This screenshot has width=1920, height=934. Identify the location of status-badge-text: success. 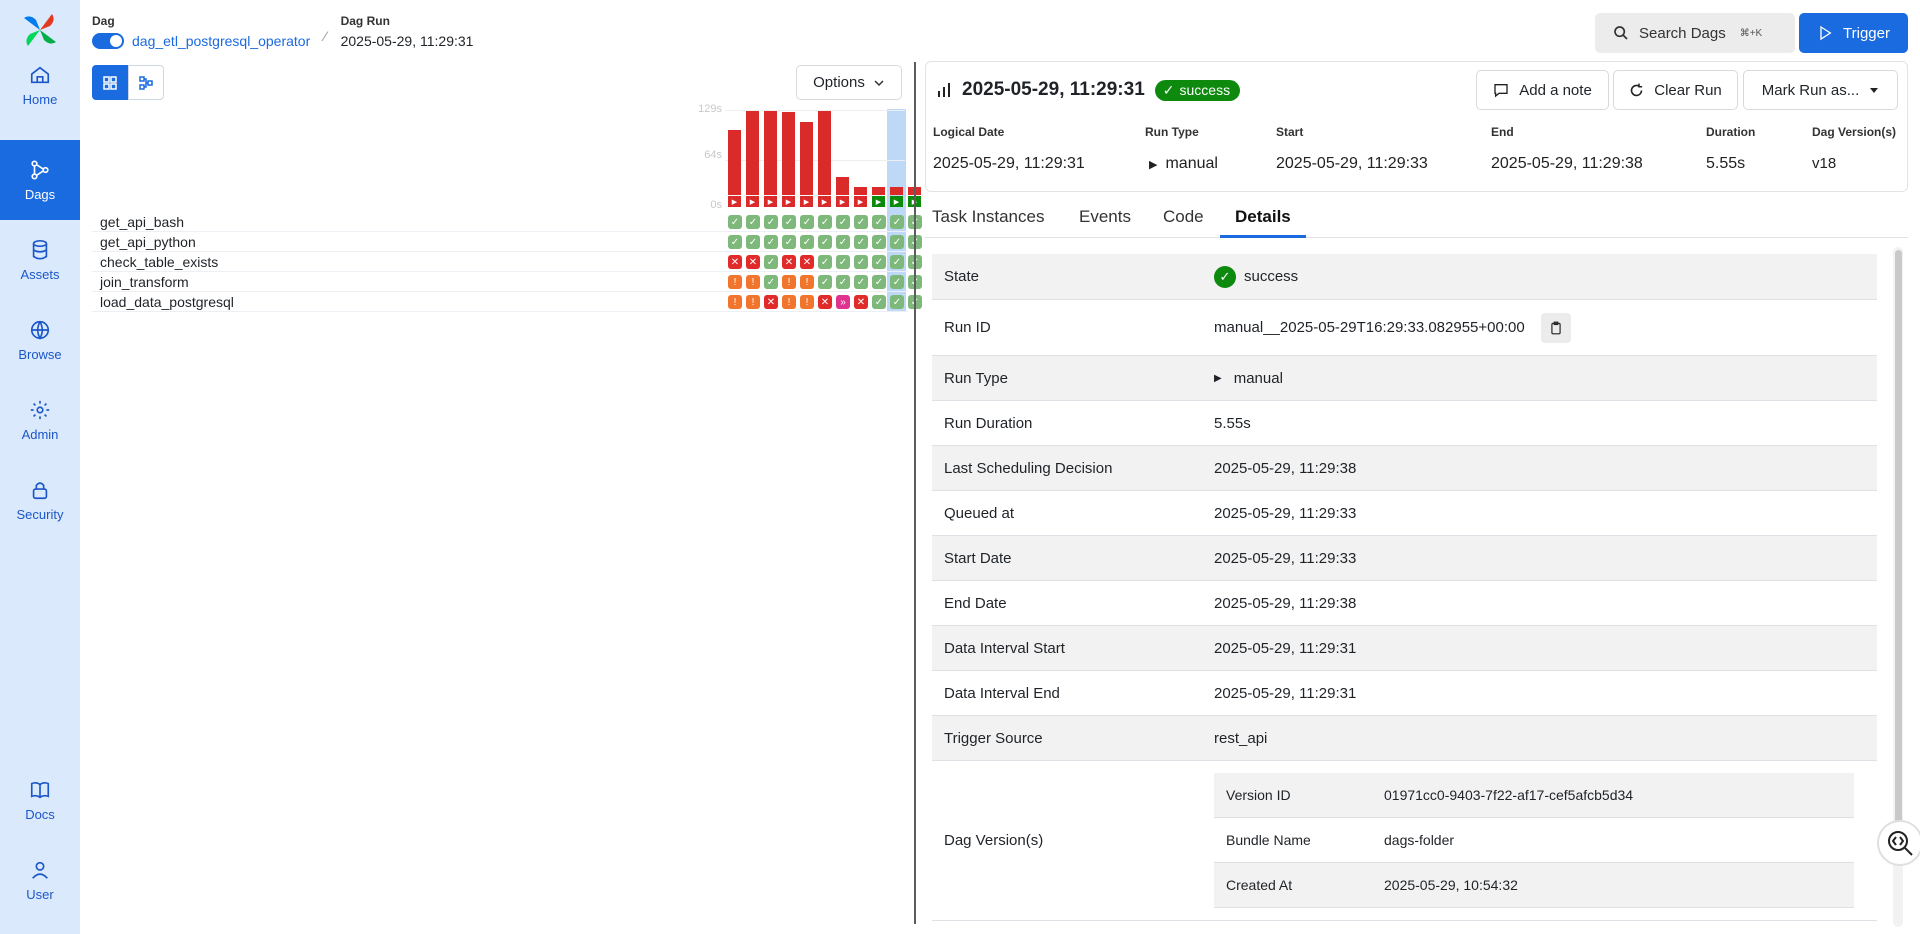
(1205, 90).